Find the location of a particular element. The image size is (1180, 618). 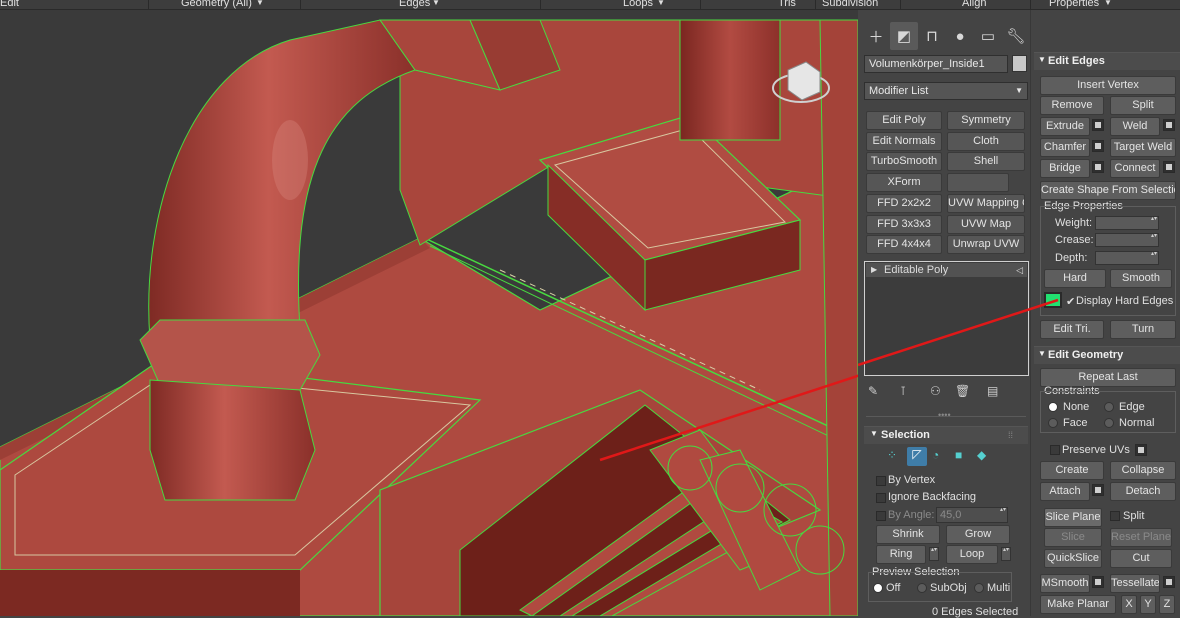

annotation-arrow is located at coordinates (958, 332).